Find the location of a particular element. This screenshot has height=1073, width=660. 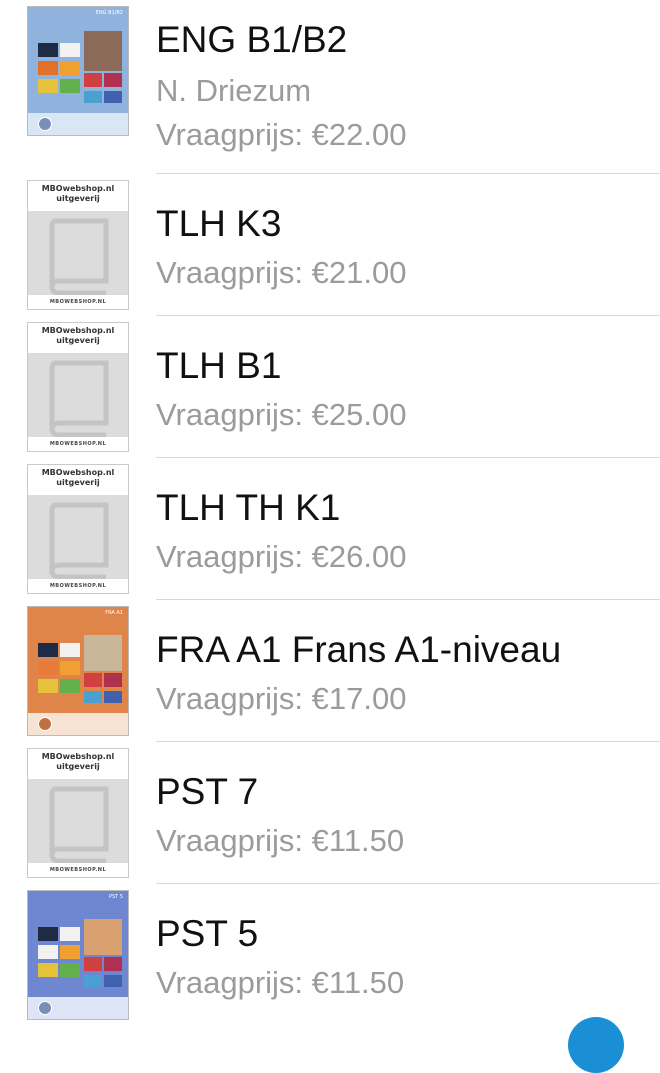

item-info: TLH K3 Vraagprijs: €21.00 is located at coordinates (408, 245).